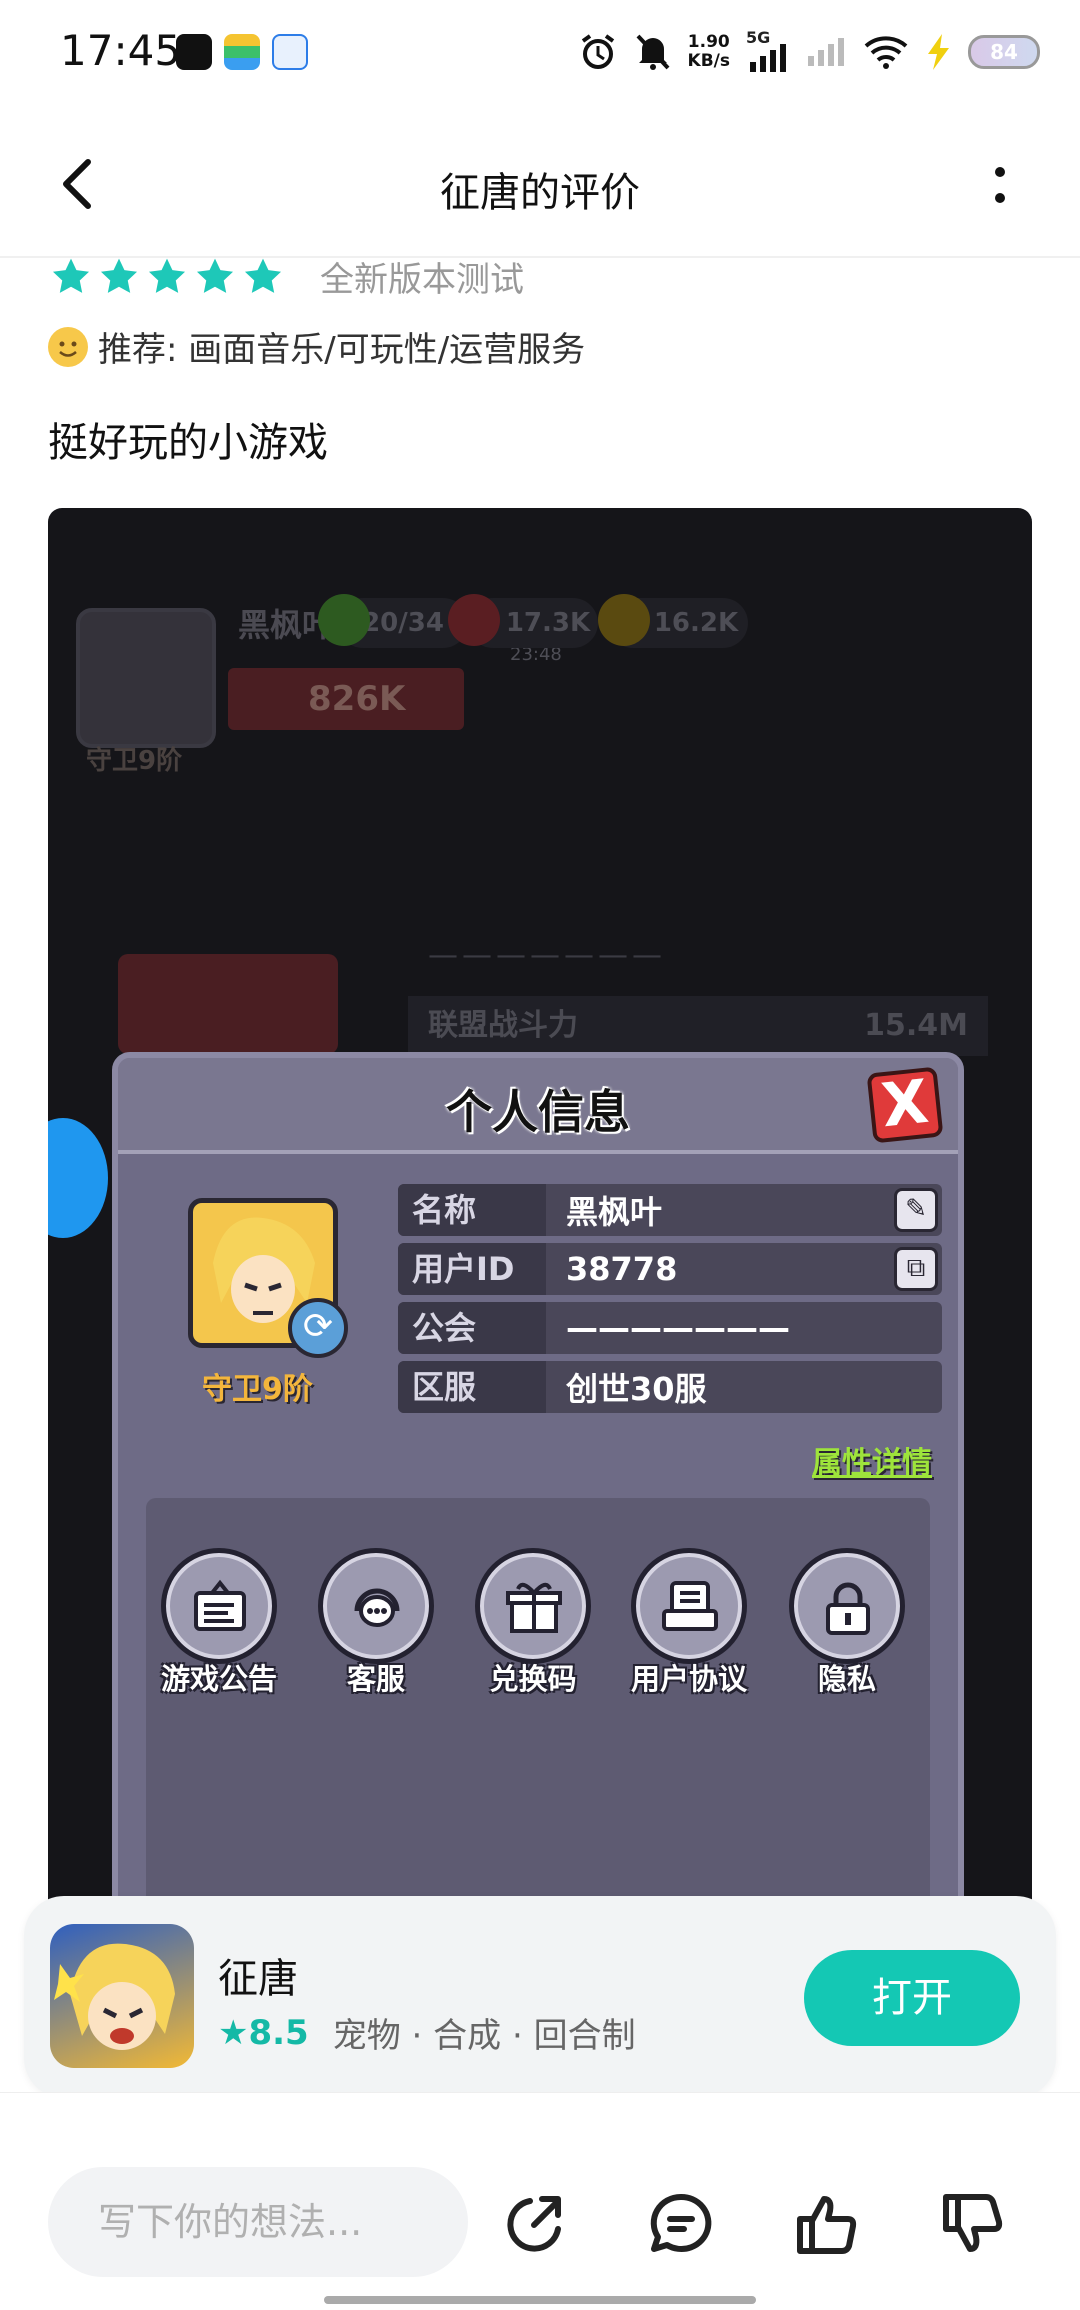  I want to click on alliance-value: 15.4M, so click(916, 1025).